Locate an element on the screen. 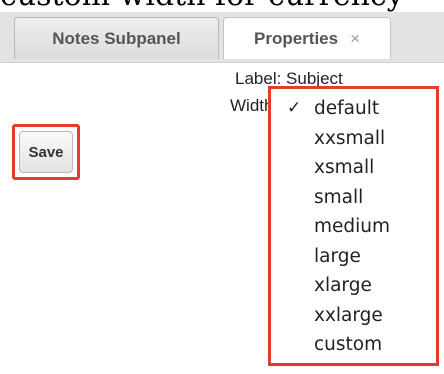  save-button: Save is located at coordinates (46, 152).